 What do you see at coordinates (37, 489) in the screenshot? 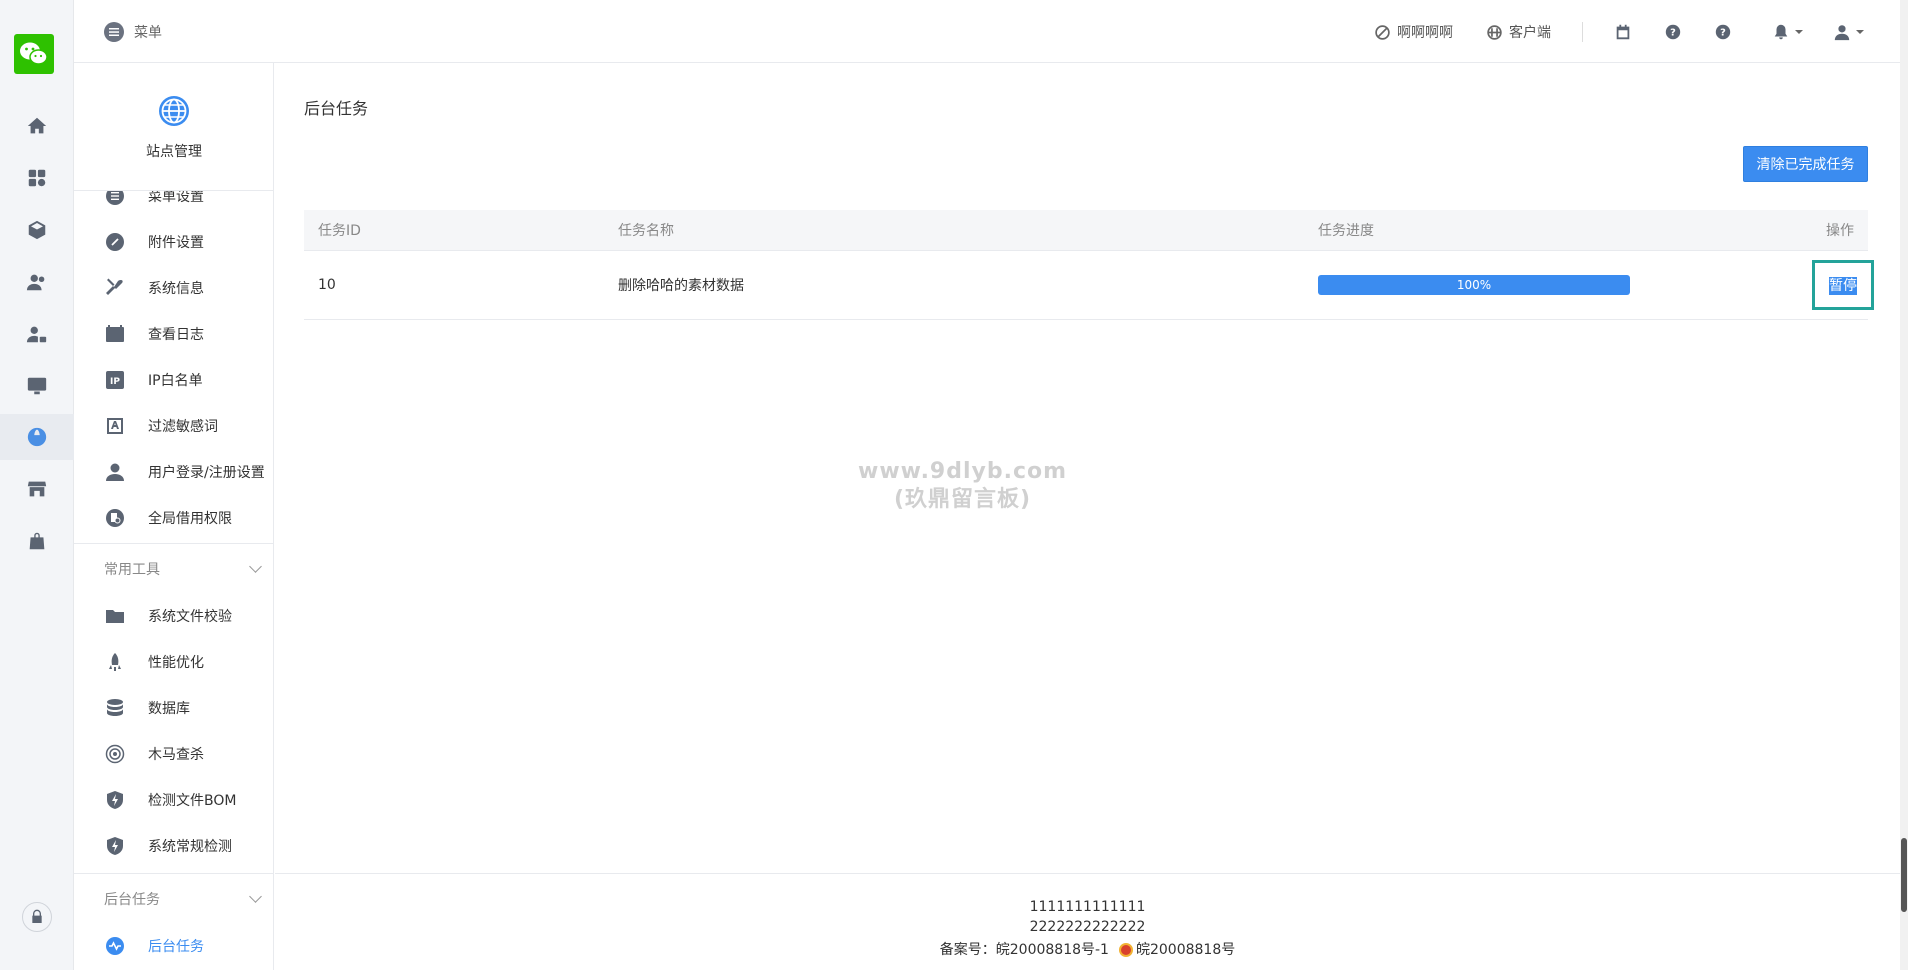
I see `store-icon` at bounding box center [37, 489].